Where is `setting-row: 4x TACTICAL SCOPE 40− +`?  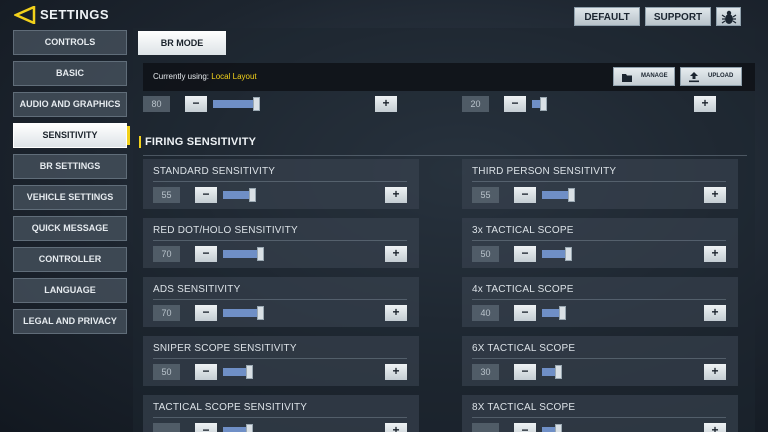 setting-row: 4x TACTICAL SCOPE 40− + is located at coordinates (600, 302).